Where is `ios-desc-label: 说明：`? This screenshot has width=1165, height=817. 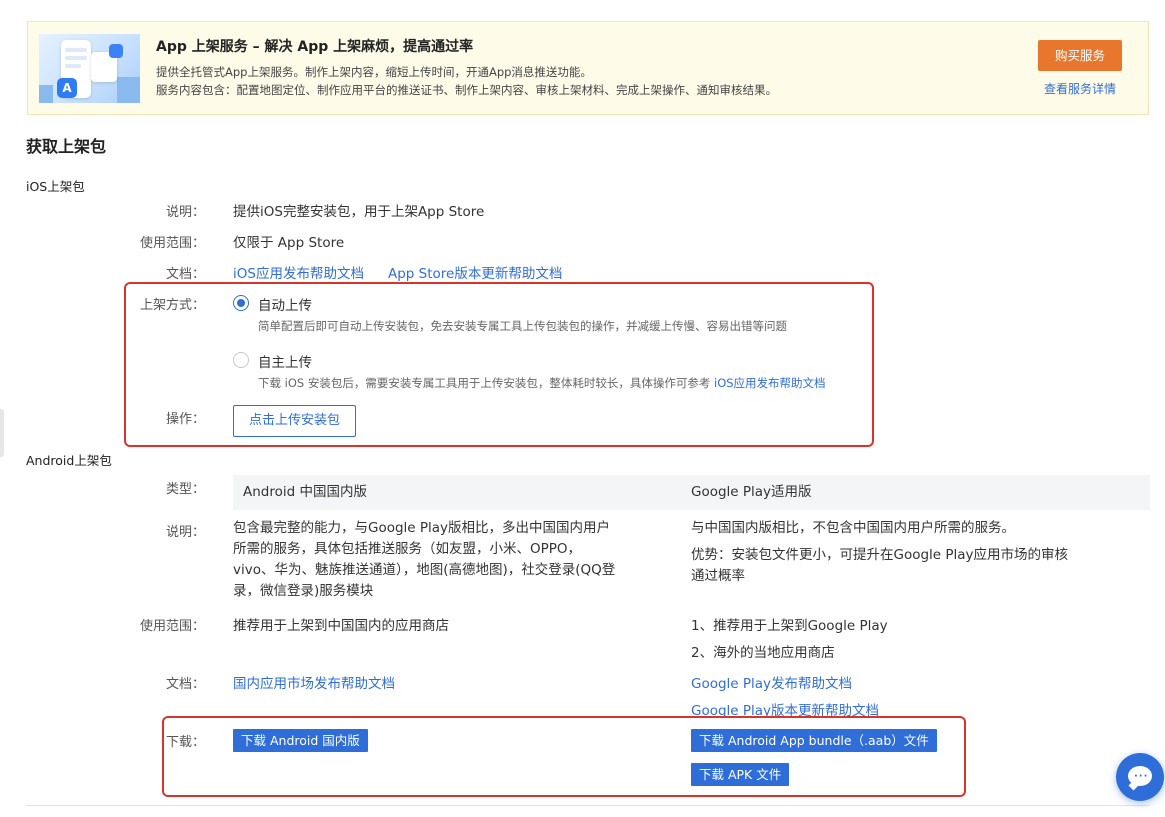
ios-desc-label: 说明： is located at coordinates (185, 212).